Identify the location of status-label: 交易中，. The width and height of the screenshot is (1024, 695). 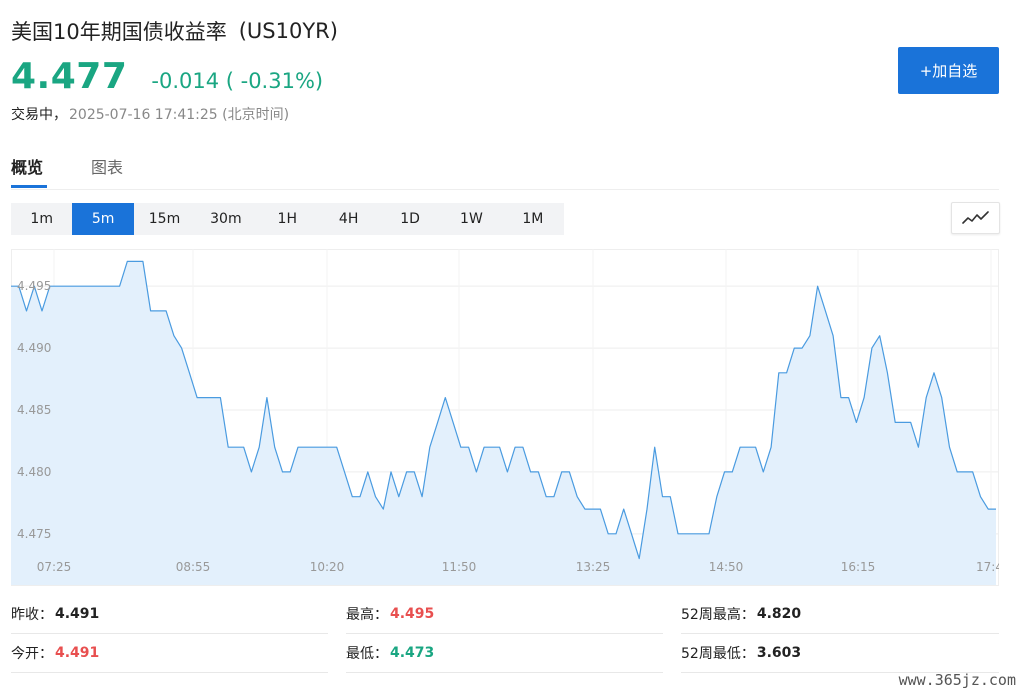
(39, 115).